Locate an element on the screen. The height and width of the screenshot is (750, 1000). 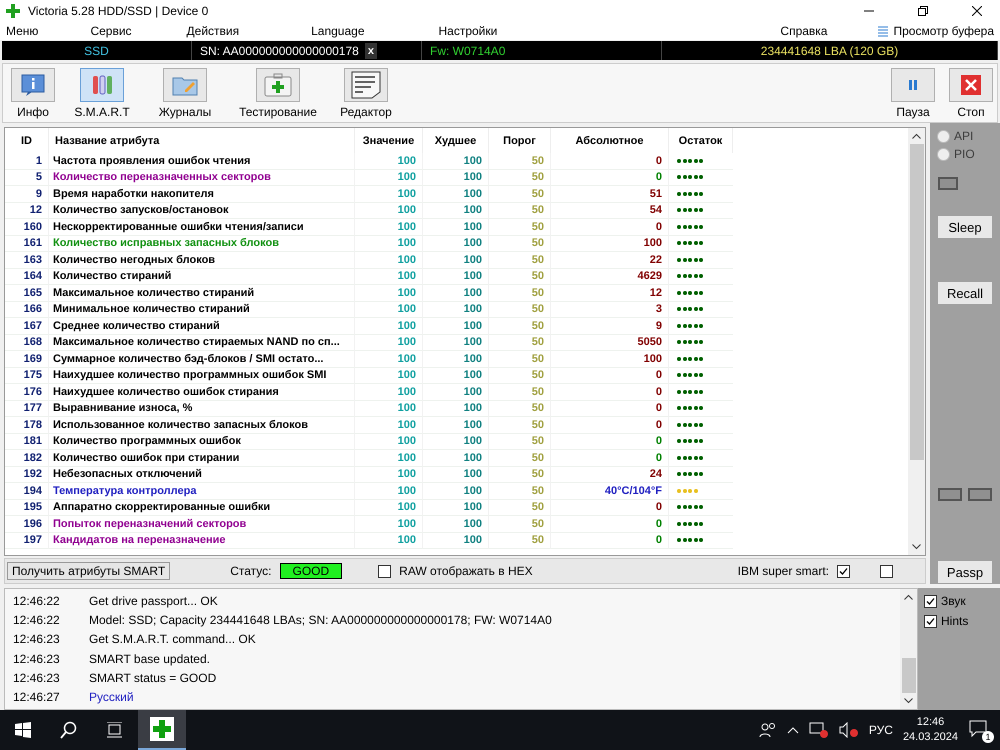
language-indicator: РУС is located at coordinates (880, 730).